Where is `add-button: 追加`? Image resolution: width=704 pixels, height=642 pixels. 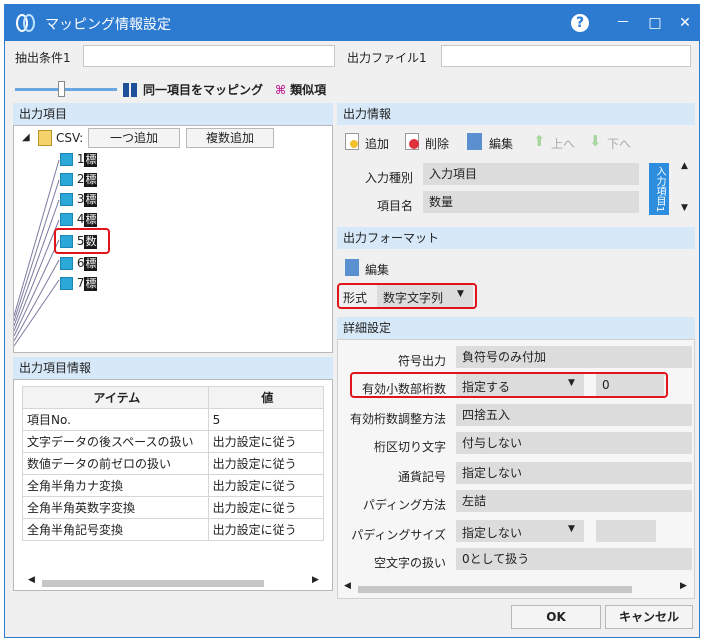 add-button: 追加 is located at coordinates (377, 143).